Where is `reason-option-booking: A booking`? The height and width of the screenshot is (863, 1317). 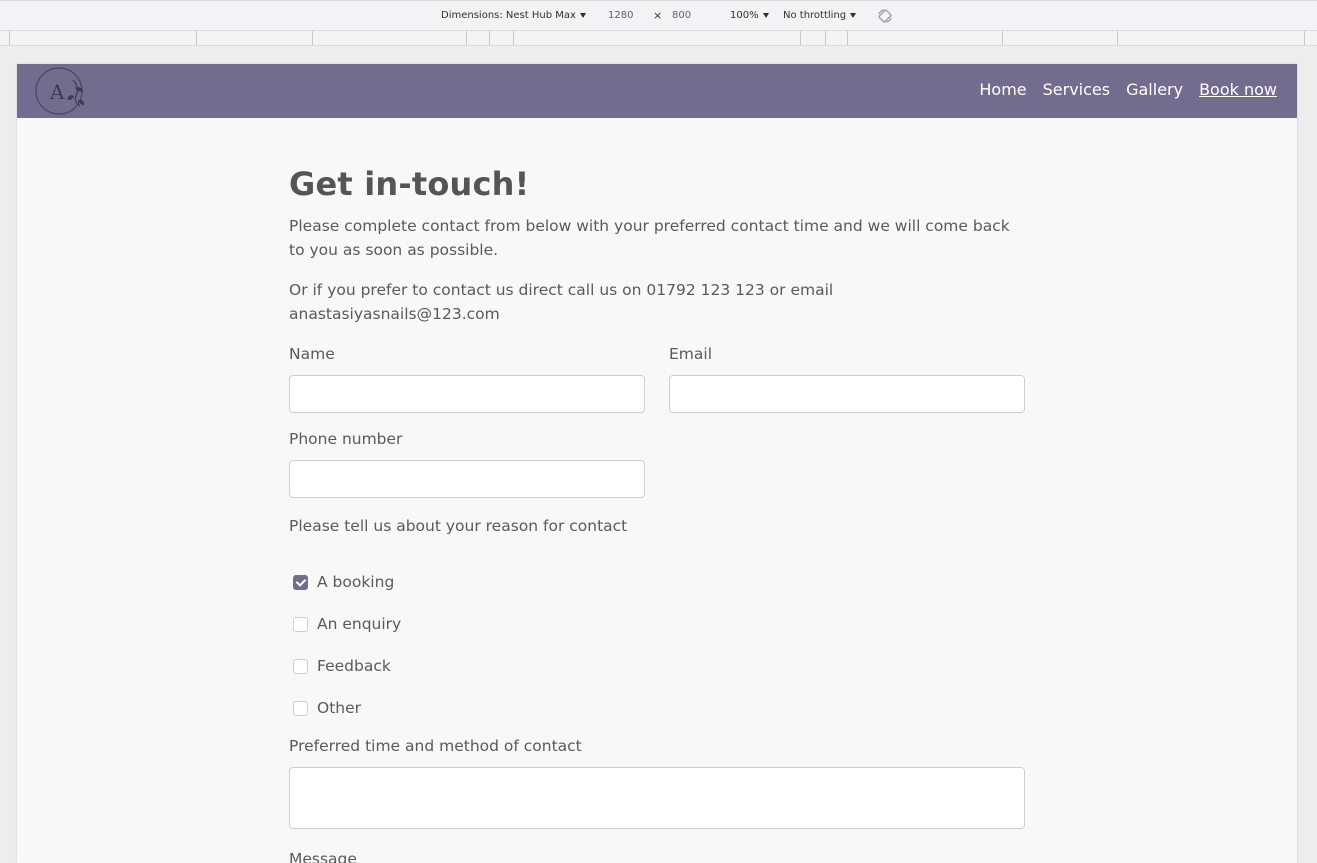 reason-option-booking: A booking is located at coordinates (657, 582).